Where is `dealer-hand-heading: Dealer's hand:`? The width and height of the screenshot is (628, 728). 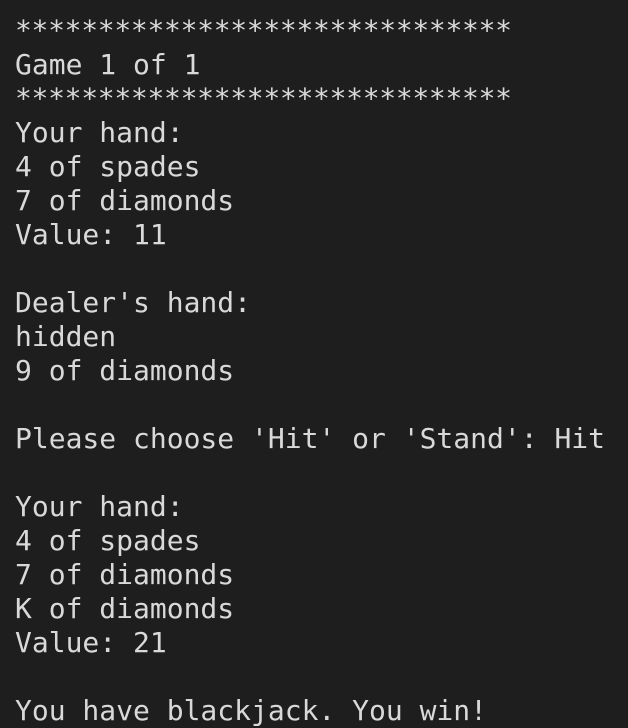
dealer-hand-heading: Dealer's hand: is located at coordinates (133, 302).